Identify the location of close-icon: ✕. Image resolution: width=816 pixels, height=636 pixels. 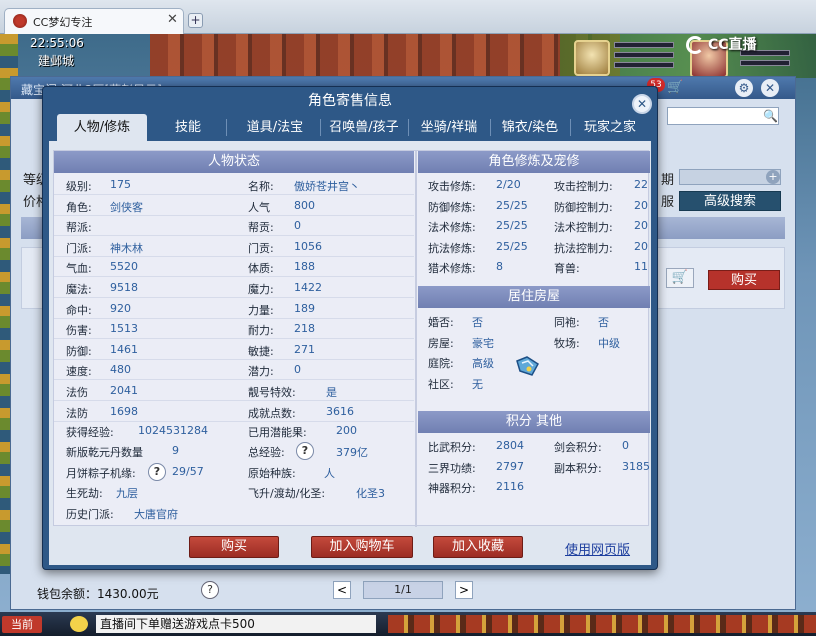
(642, 104).